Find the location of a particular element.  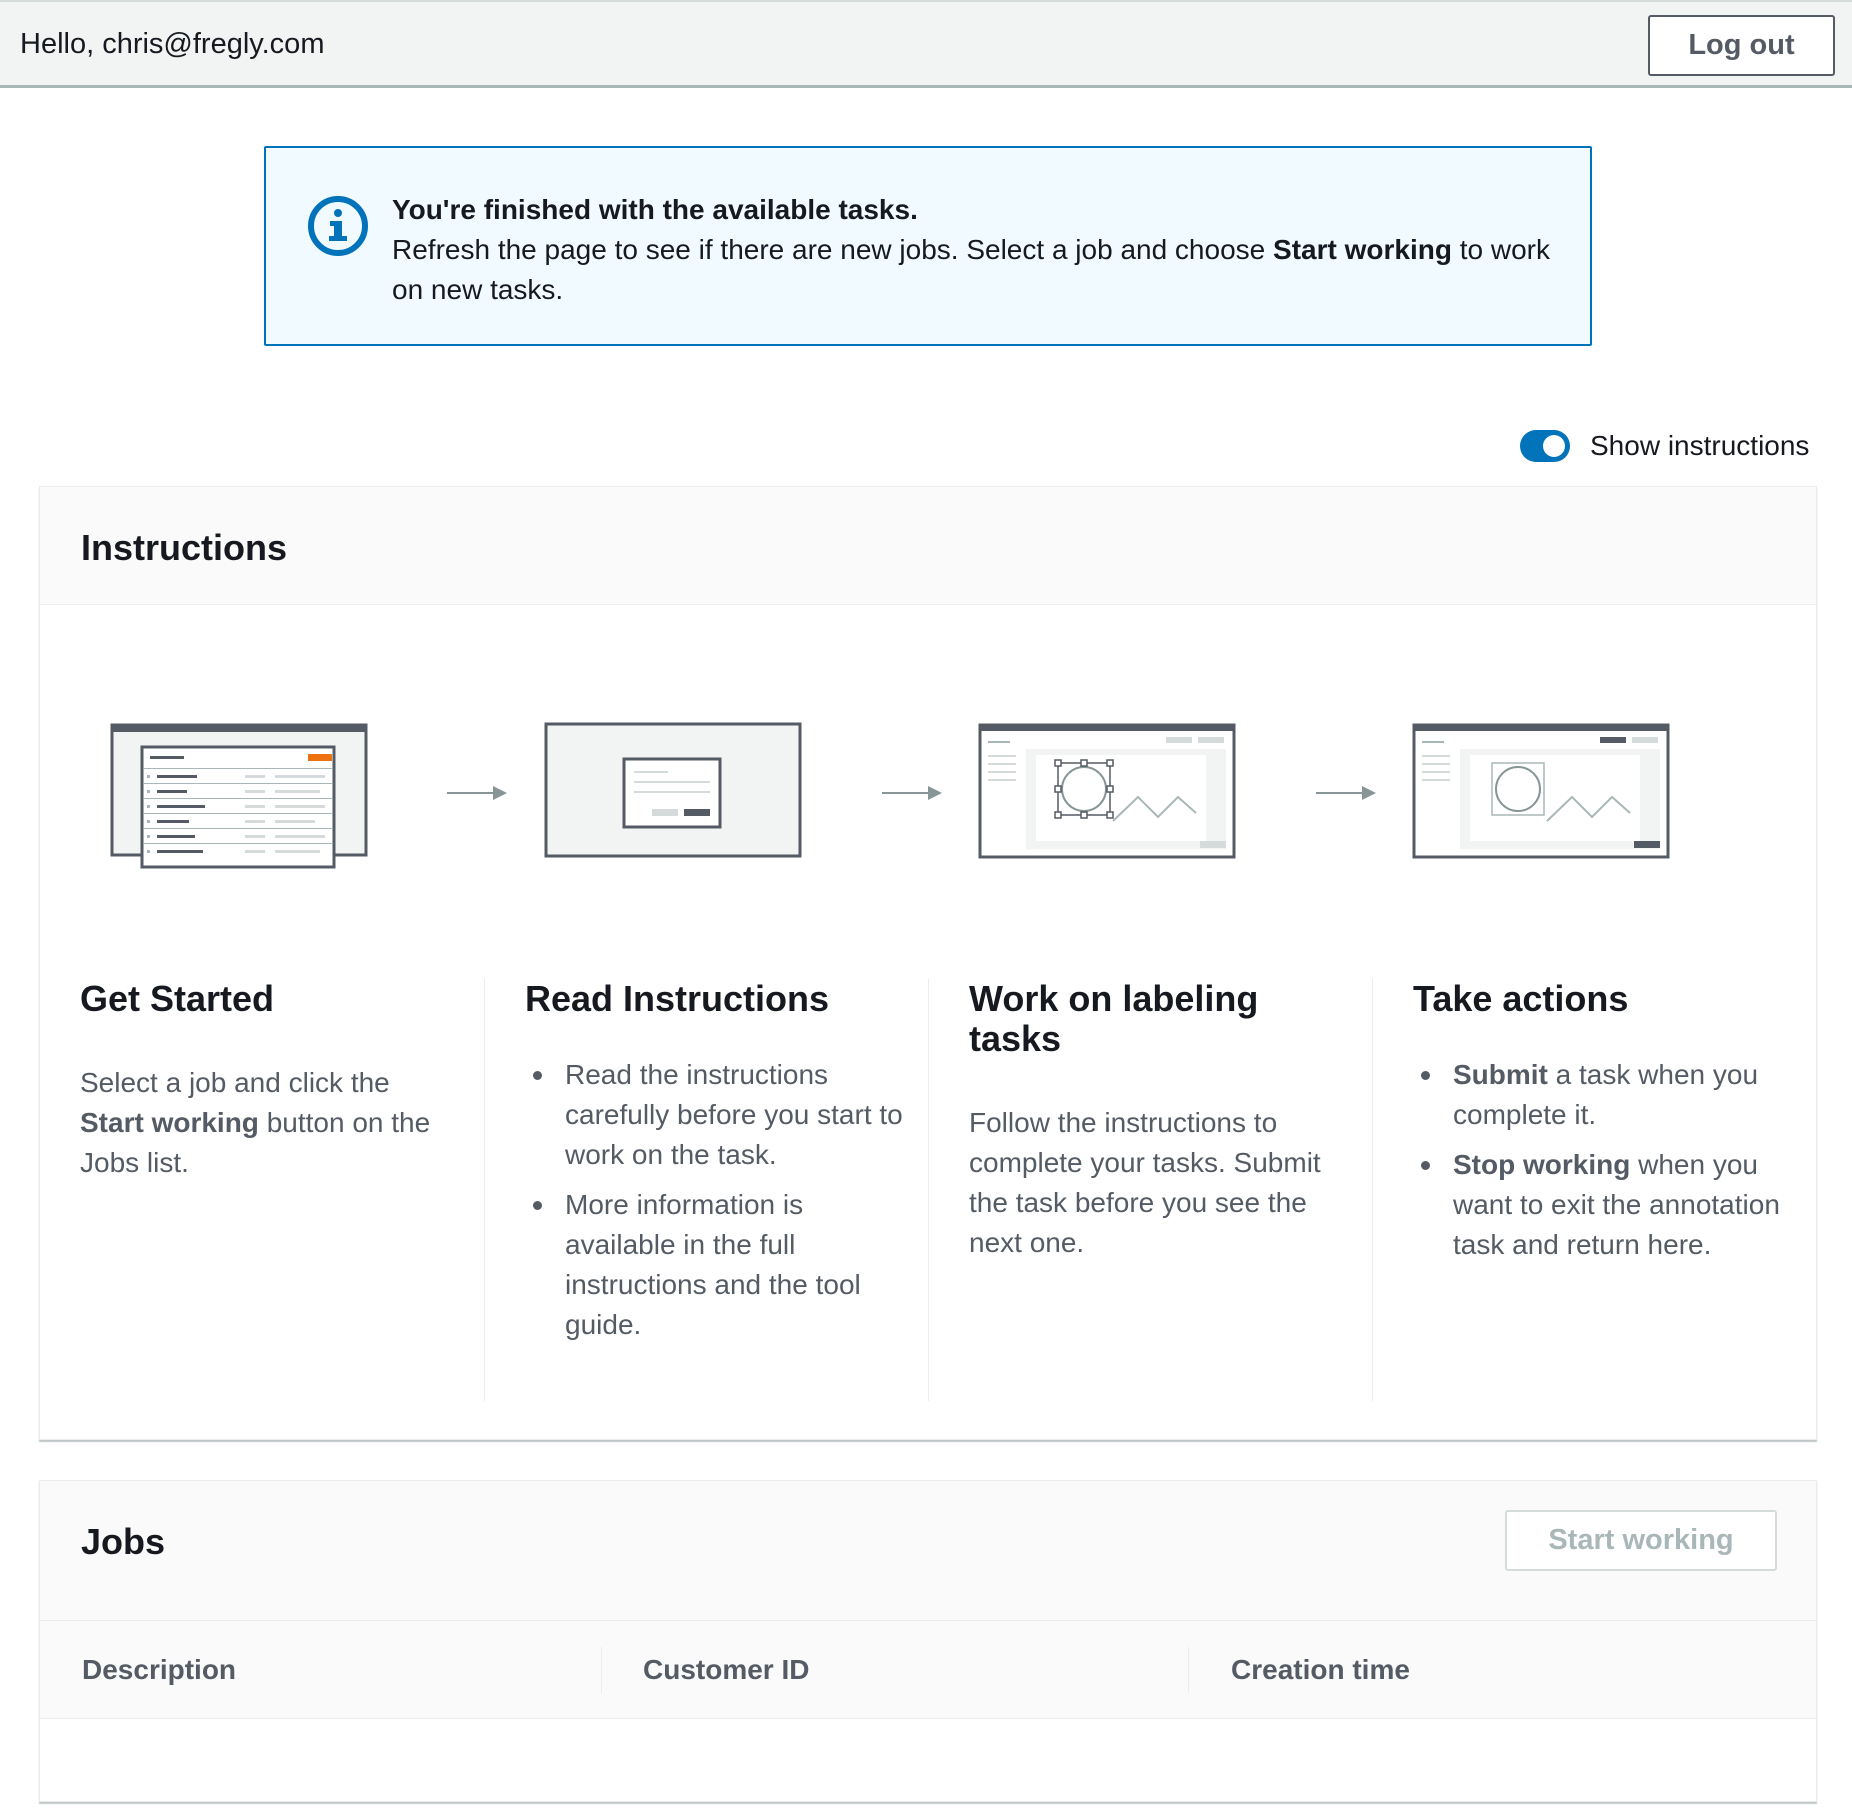

show-instructions-control: Show instructions is located at coordinates (1664, 446).